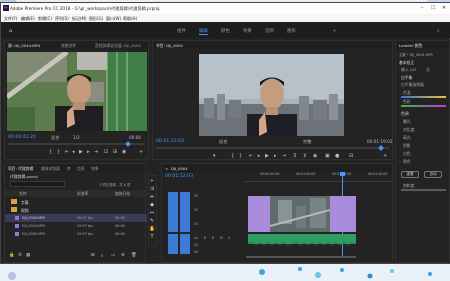 The height and width of the screenshot is (281, 450). What do you see at coordinates (77, 91) in the screenshot?
I see `source-video-frame` at bounding box center [77, 91].